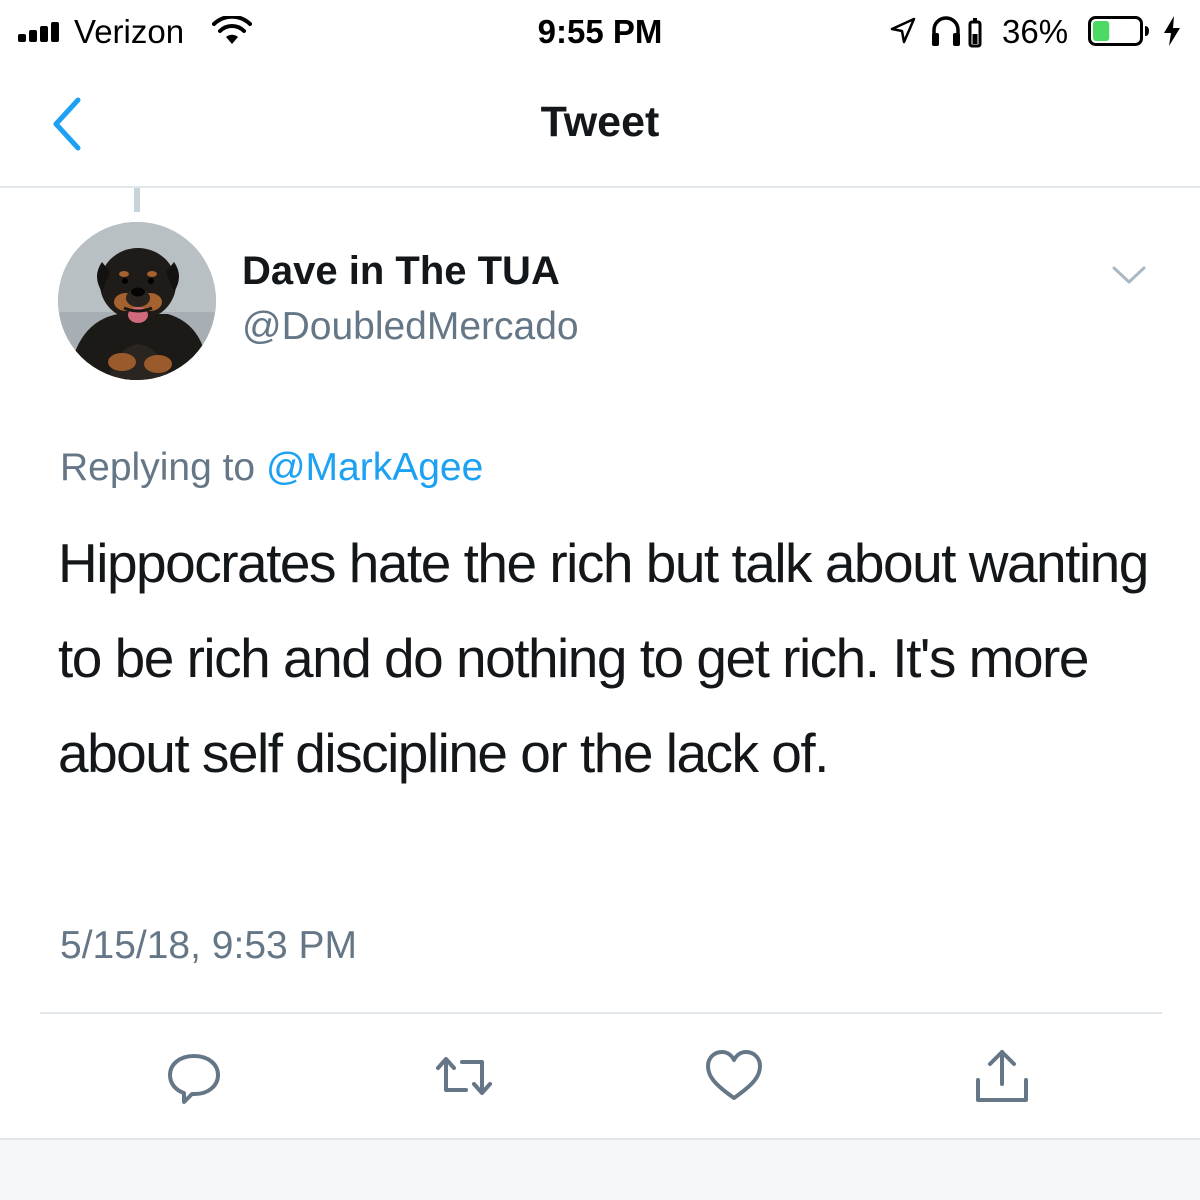 The height and width of the screenshot is (1200, 1200). What do you see at coordinates (1172, 31) in the screenshot?
I see `charging-bolt-icon` at bounding box center [1172, 31].